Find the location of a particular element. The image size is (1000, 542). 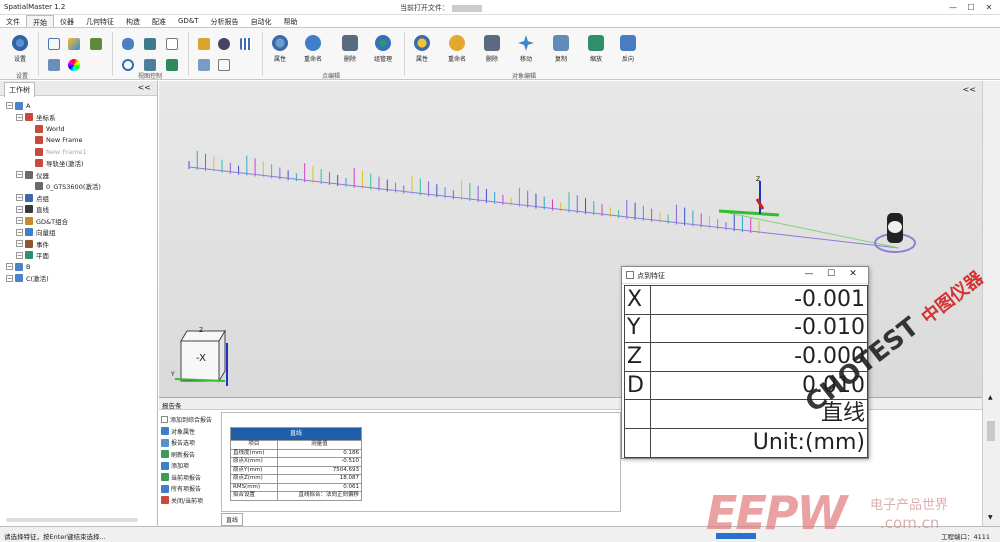

tree-node: 导轨坐(激活) is located at coordinates (78, 164).